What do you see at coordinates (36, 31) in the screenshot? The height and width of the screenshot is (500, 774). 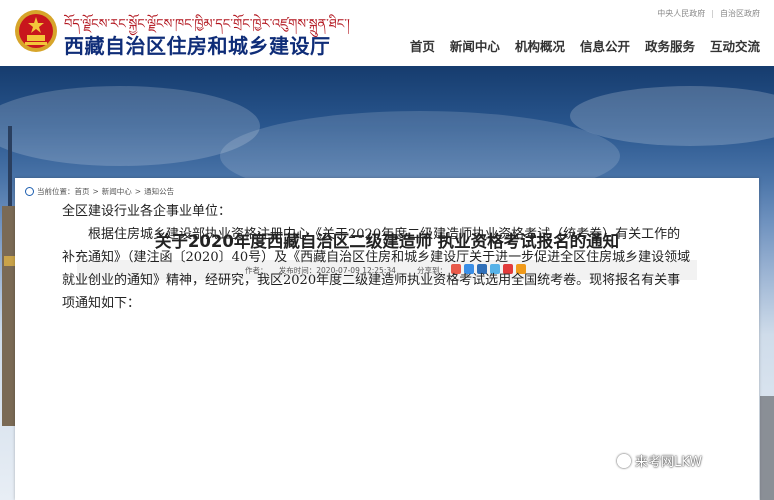 I see `national-emblem-icon` at bounding box center [36, 31].